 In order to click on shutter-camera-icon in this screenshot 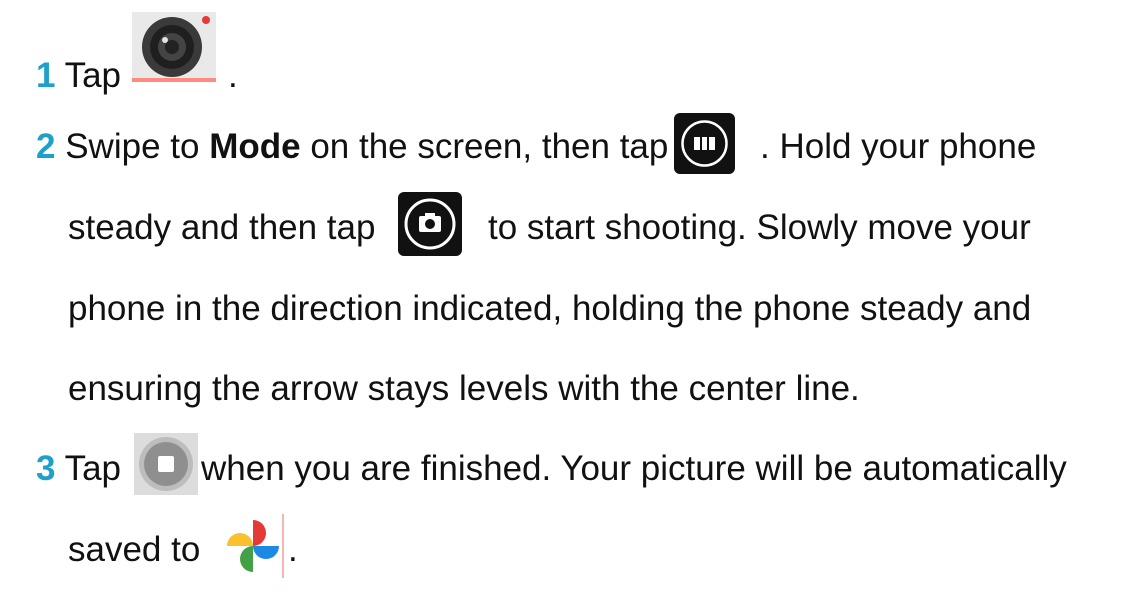, I will do `click(430, 224)`.